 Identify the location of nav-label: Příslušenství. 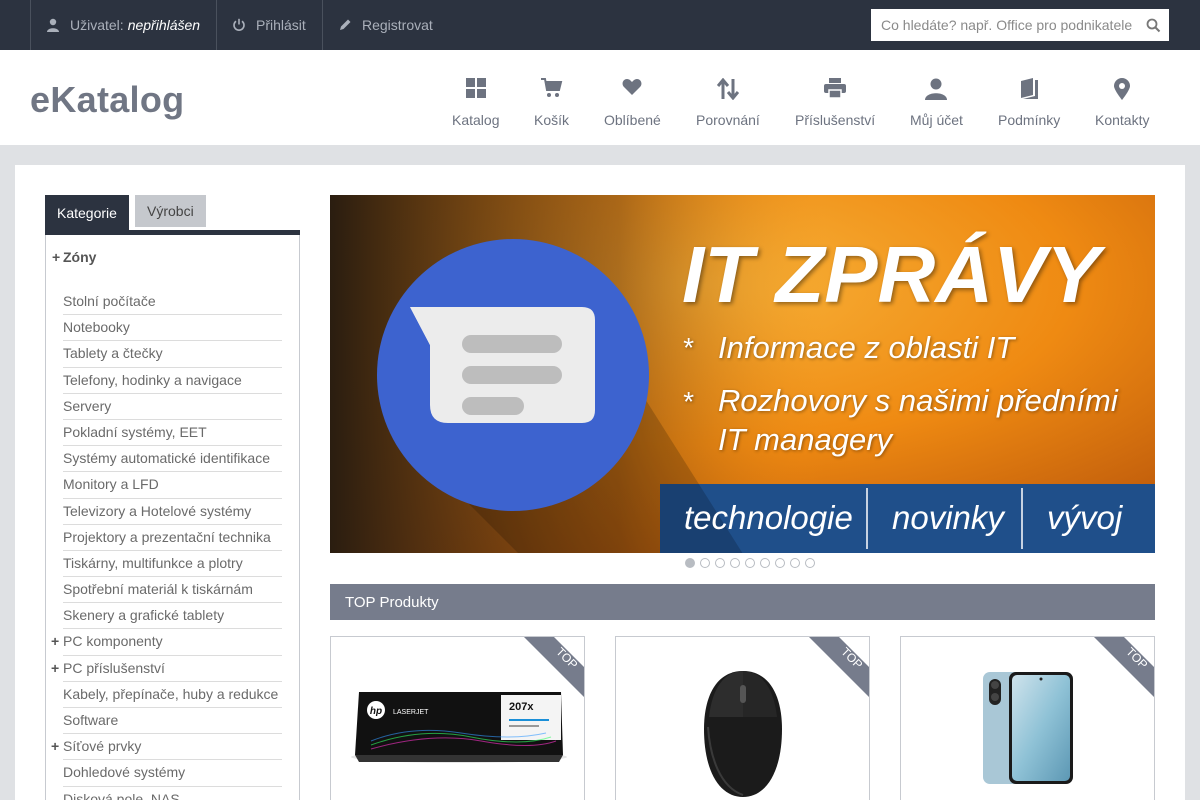
(835, 120).